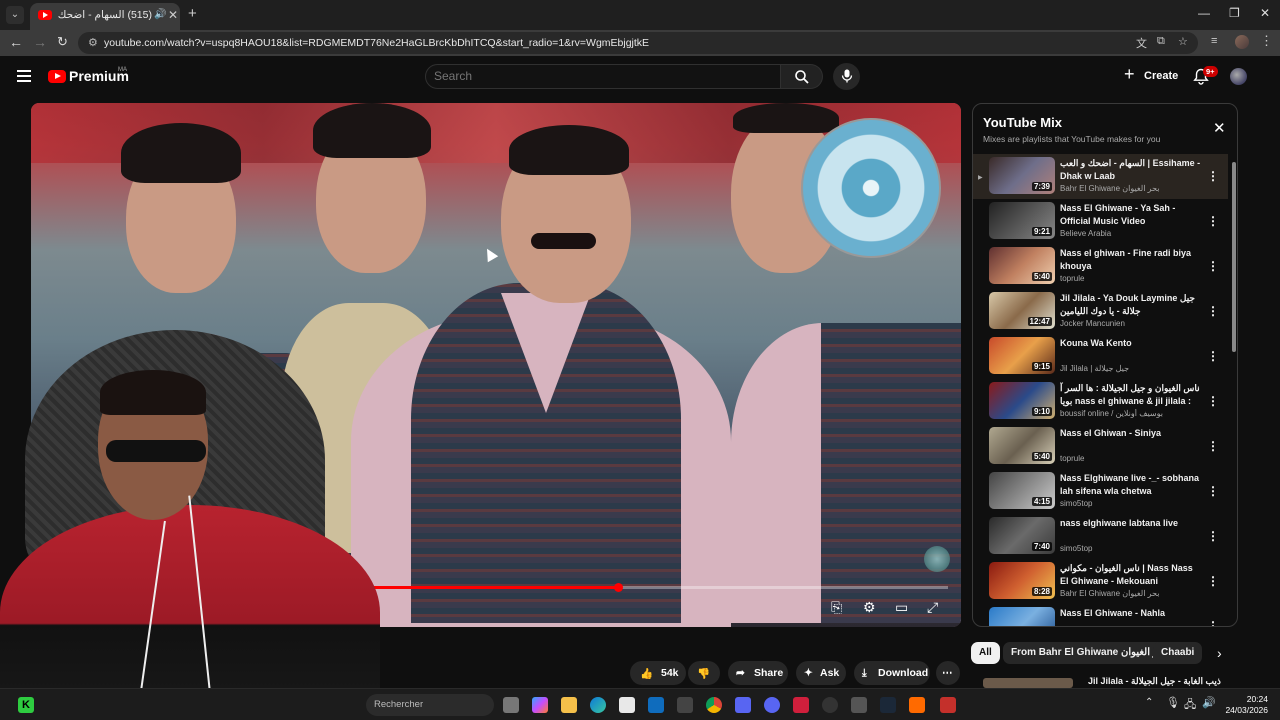  I want to click on video-thumbnail: 4:15, so click(1022, 490).